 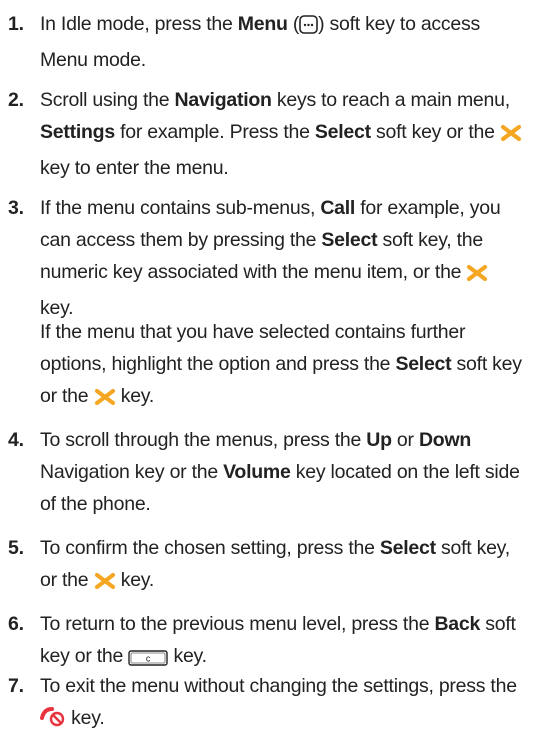 What do you see at coordinates (390, 100) in the screenshot?
I see `step-text: keys to reach a main menu,` at bounding box center [390, 100].